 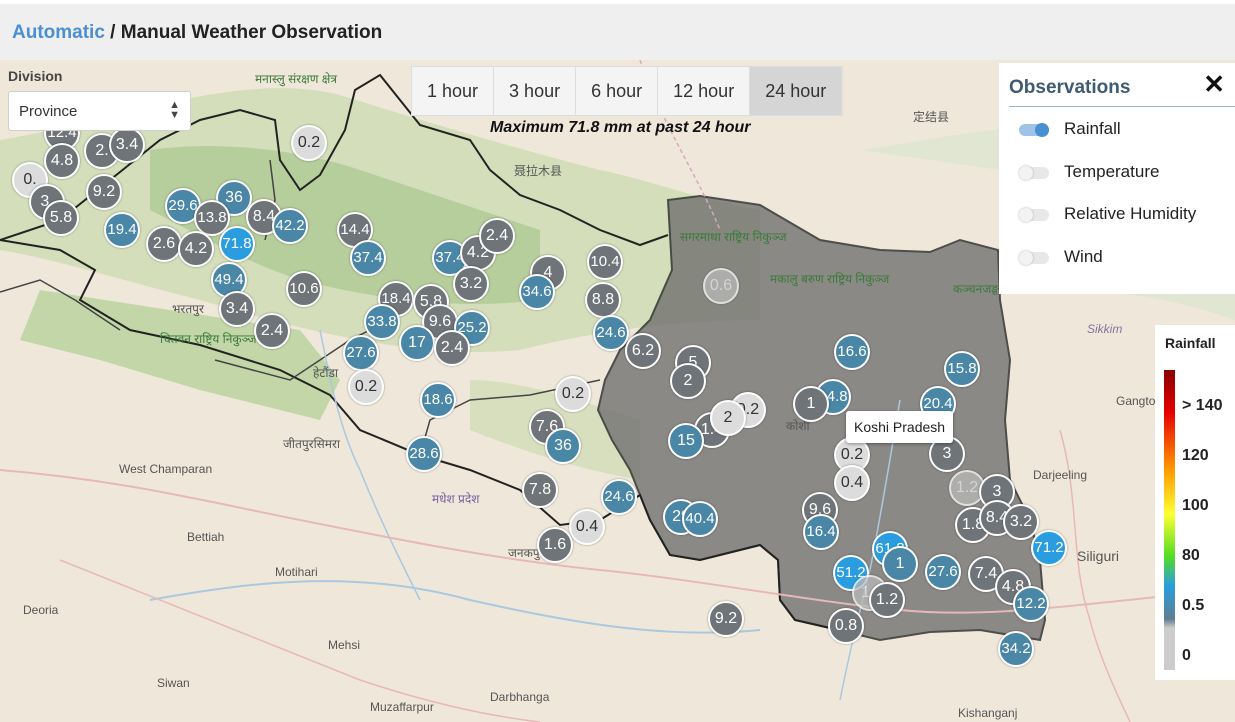 I want to click on station-marker: 8.8, so click(x=603, y=300).